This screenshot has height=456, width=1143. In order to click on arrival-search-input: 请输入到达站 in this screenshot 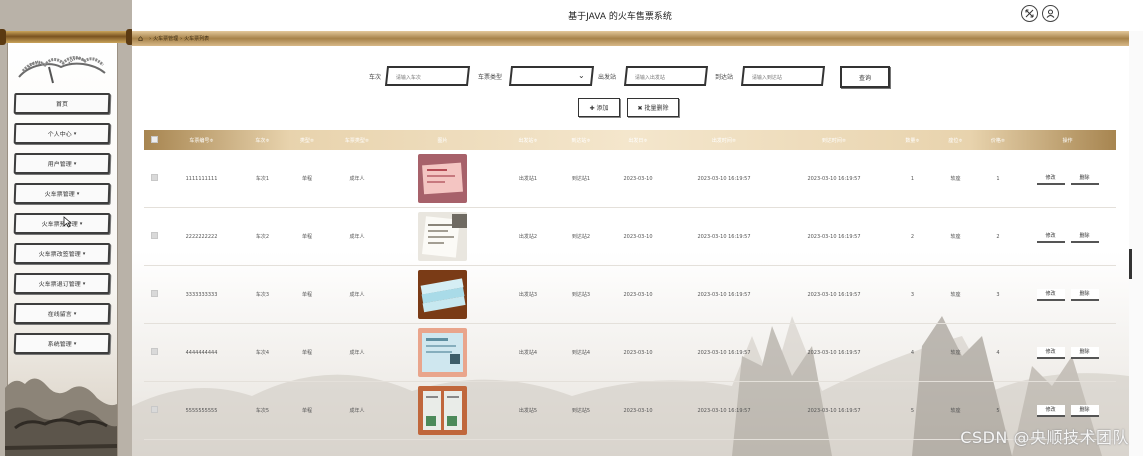, I will do `click(783, 76)`.